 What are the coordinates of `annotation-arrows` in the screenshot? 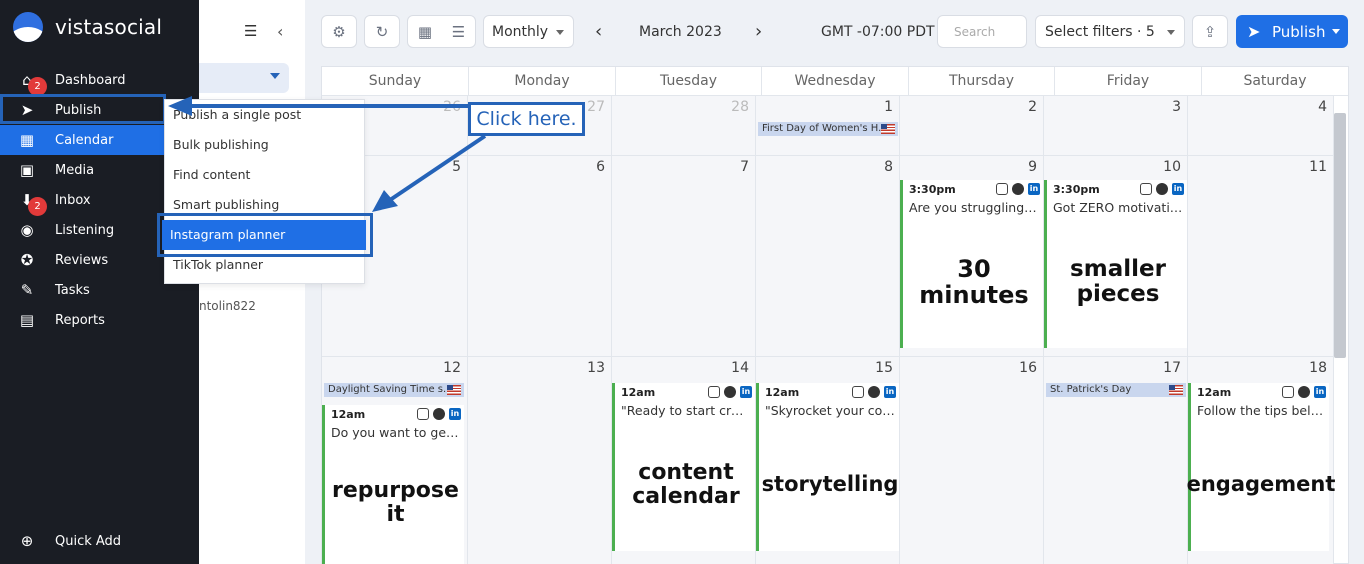 It's located at (327, 154).